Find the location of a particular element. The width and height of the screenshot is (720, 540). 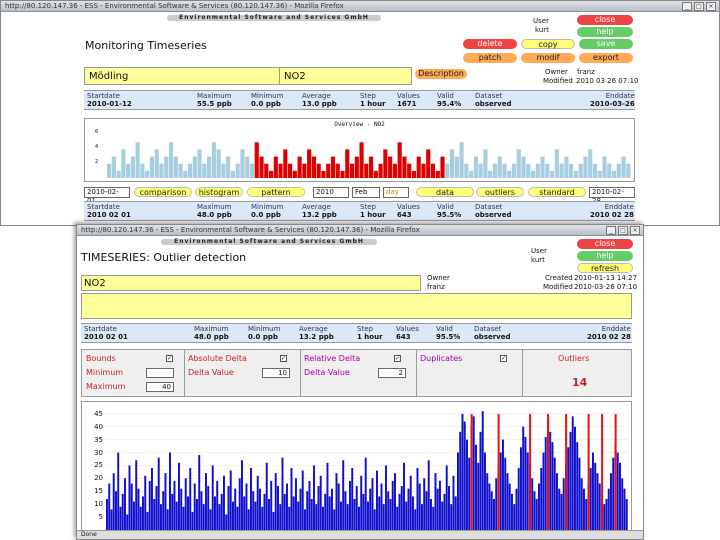

maximum-input: 40 is located at coordinates (160, 387).